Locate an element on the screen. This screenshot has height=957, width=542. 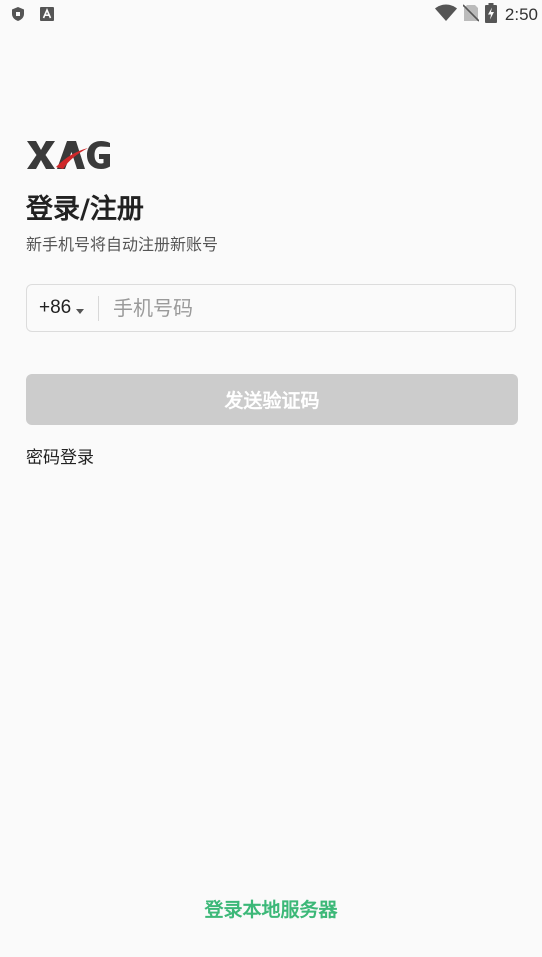
send-verification-code-button: 发送验证码 is located at coordinates (272, 399).